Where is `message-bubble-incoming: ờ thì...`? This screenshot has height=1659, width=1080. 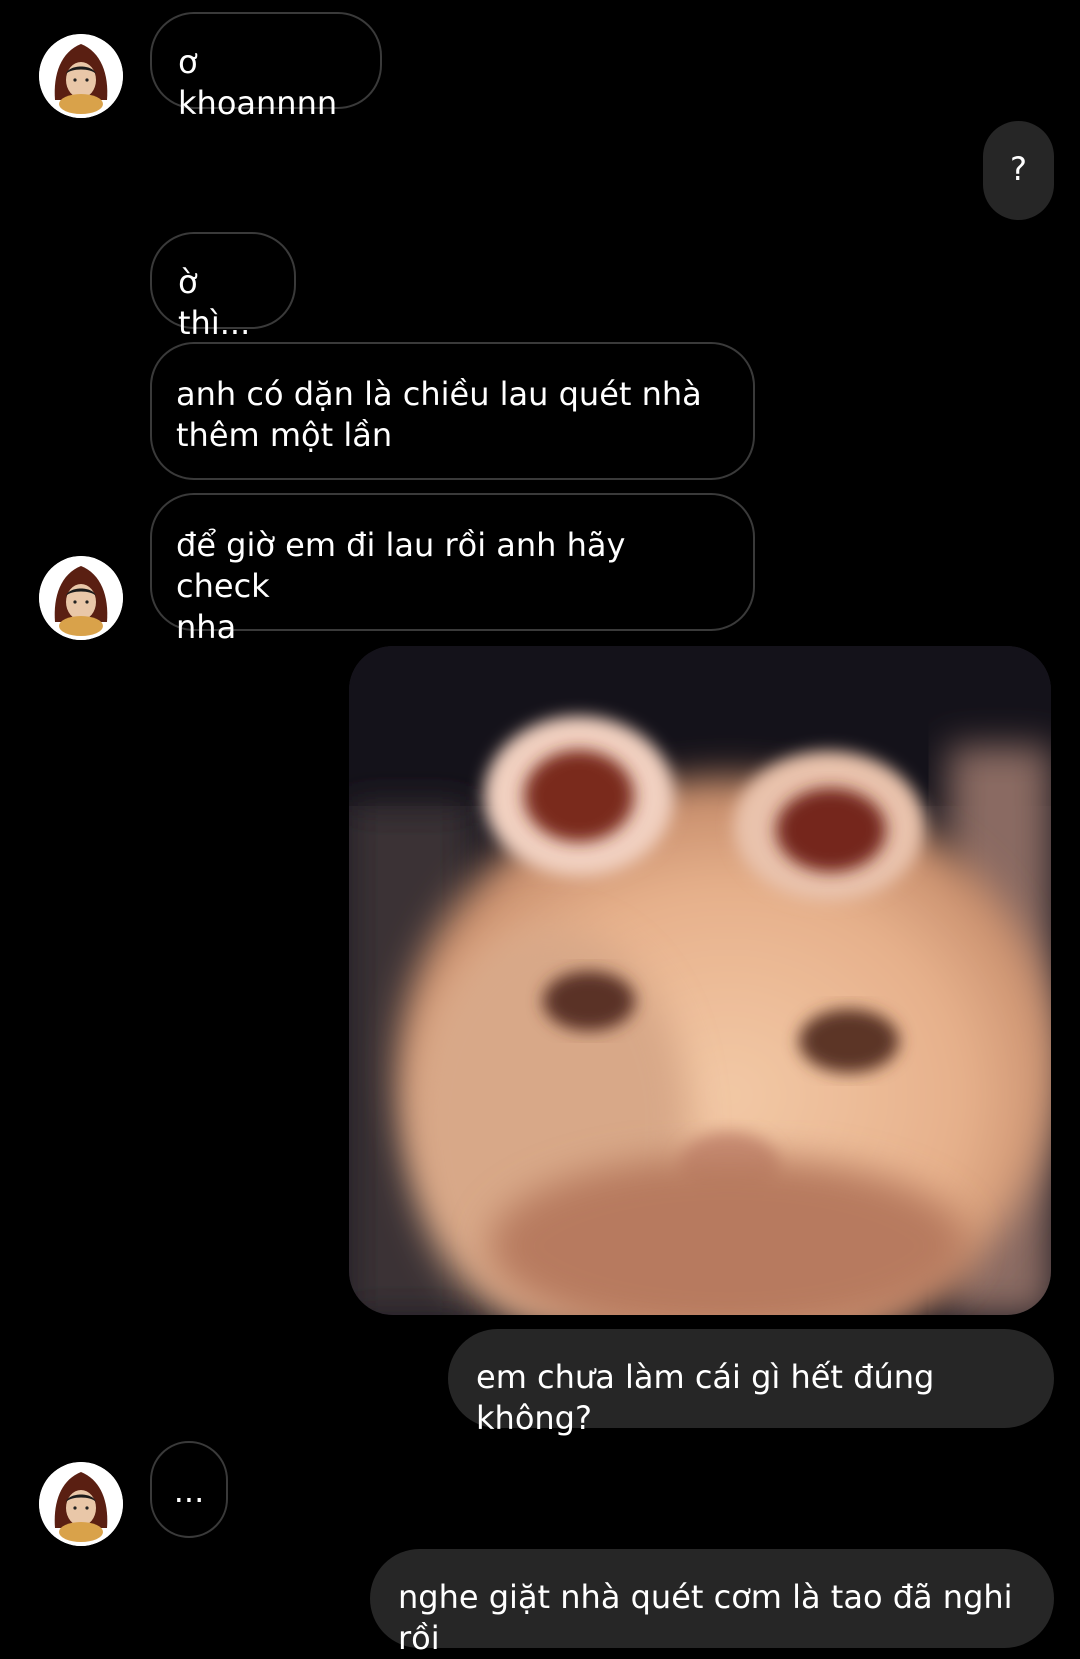
message-bubble-incoming: ờ thì... is located at coordinates (223, 287).